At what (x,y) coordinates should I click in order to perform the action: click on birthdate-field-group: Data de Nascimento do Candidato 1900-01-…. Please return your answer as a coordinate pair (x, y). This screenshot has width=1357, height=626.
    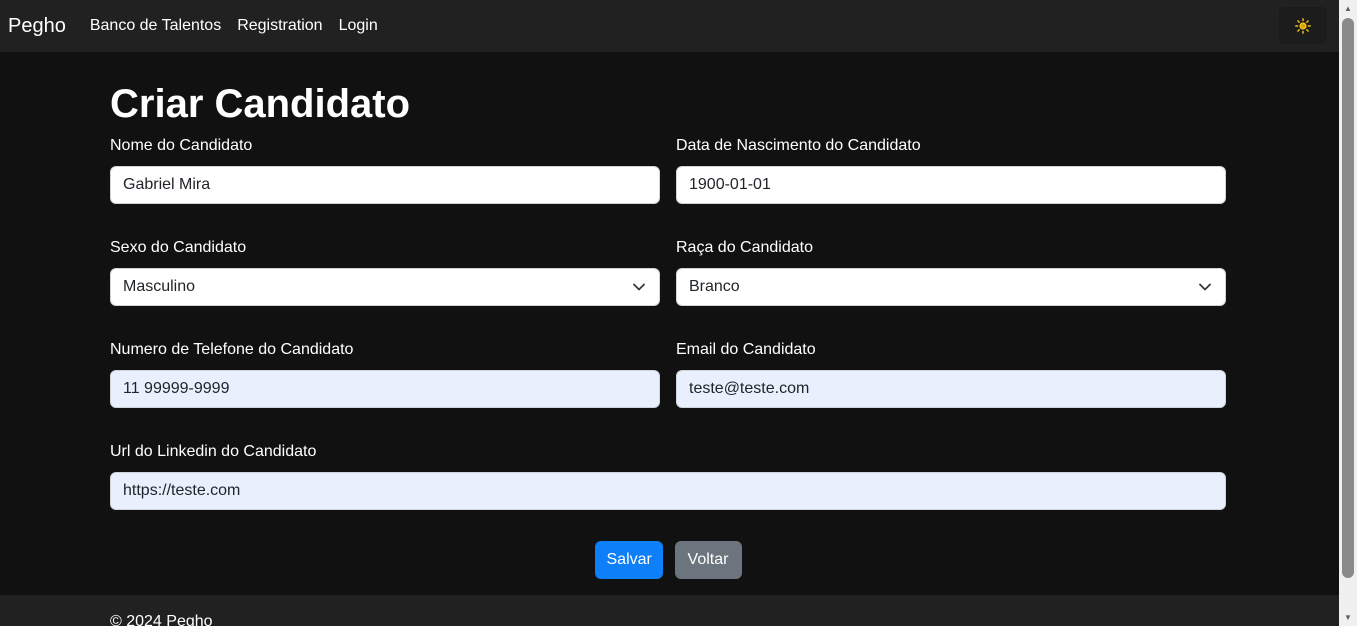
    Looking at the image, I should click on (951, 170).